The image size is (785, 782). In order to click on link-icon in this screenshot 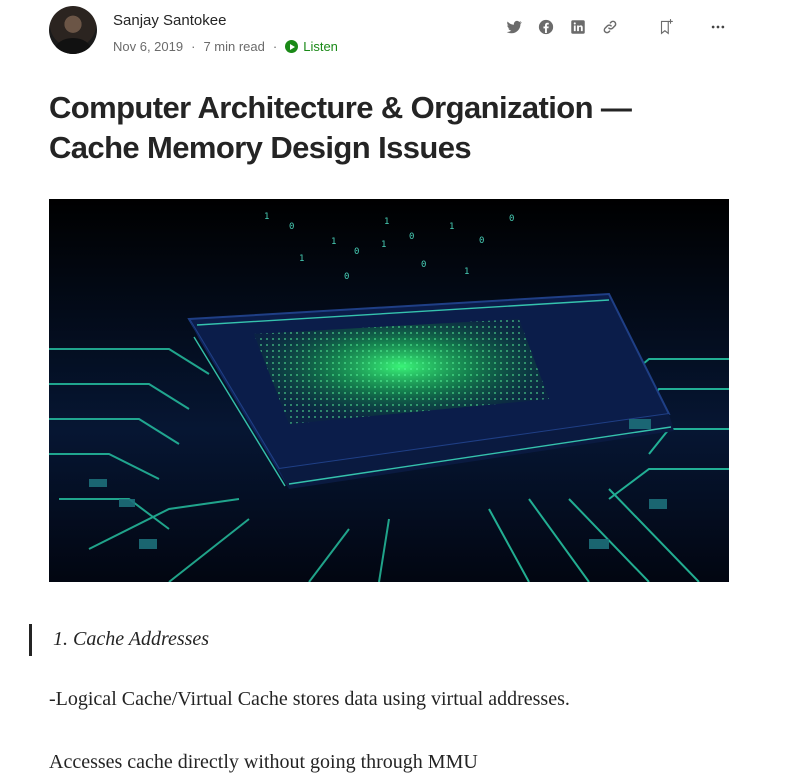, I will do `click(610, 27)`.